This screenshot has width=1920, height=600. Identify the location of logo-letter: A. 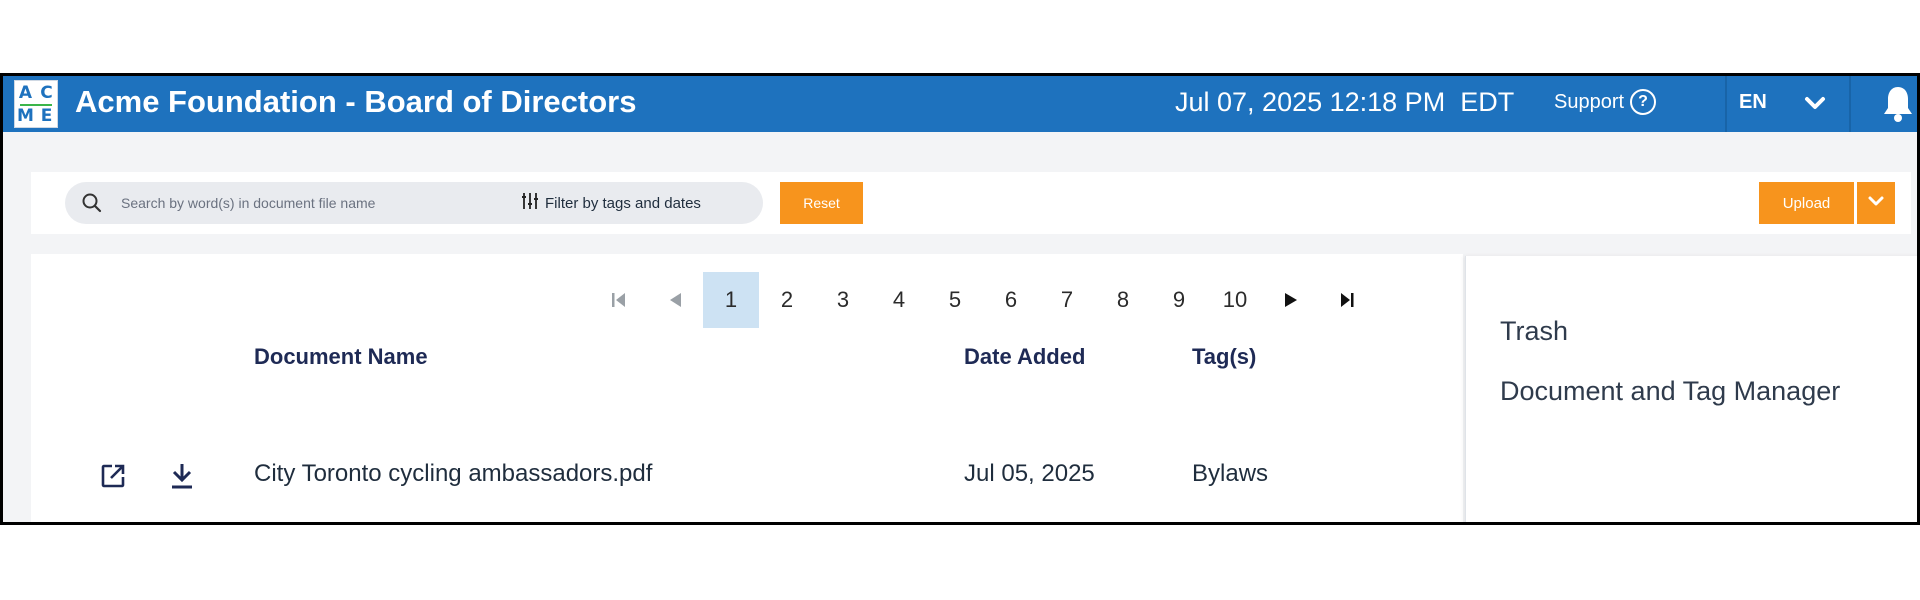
(25, 92).